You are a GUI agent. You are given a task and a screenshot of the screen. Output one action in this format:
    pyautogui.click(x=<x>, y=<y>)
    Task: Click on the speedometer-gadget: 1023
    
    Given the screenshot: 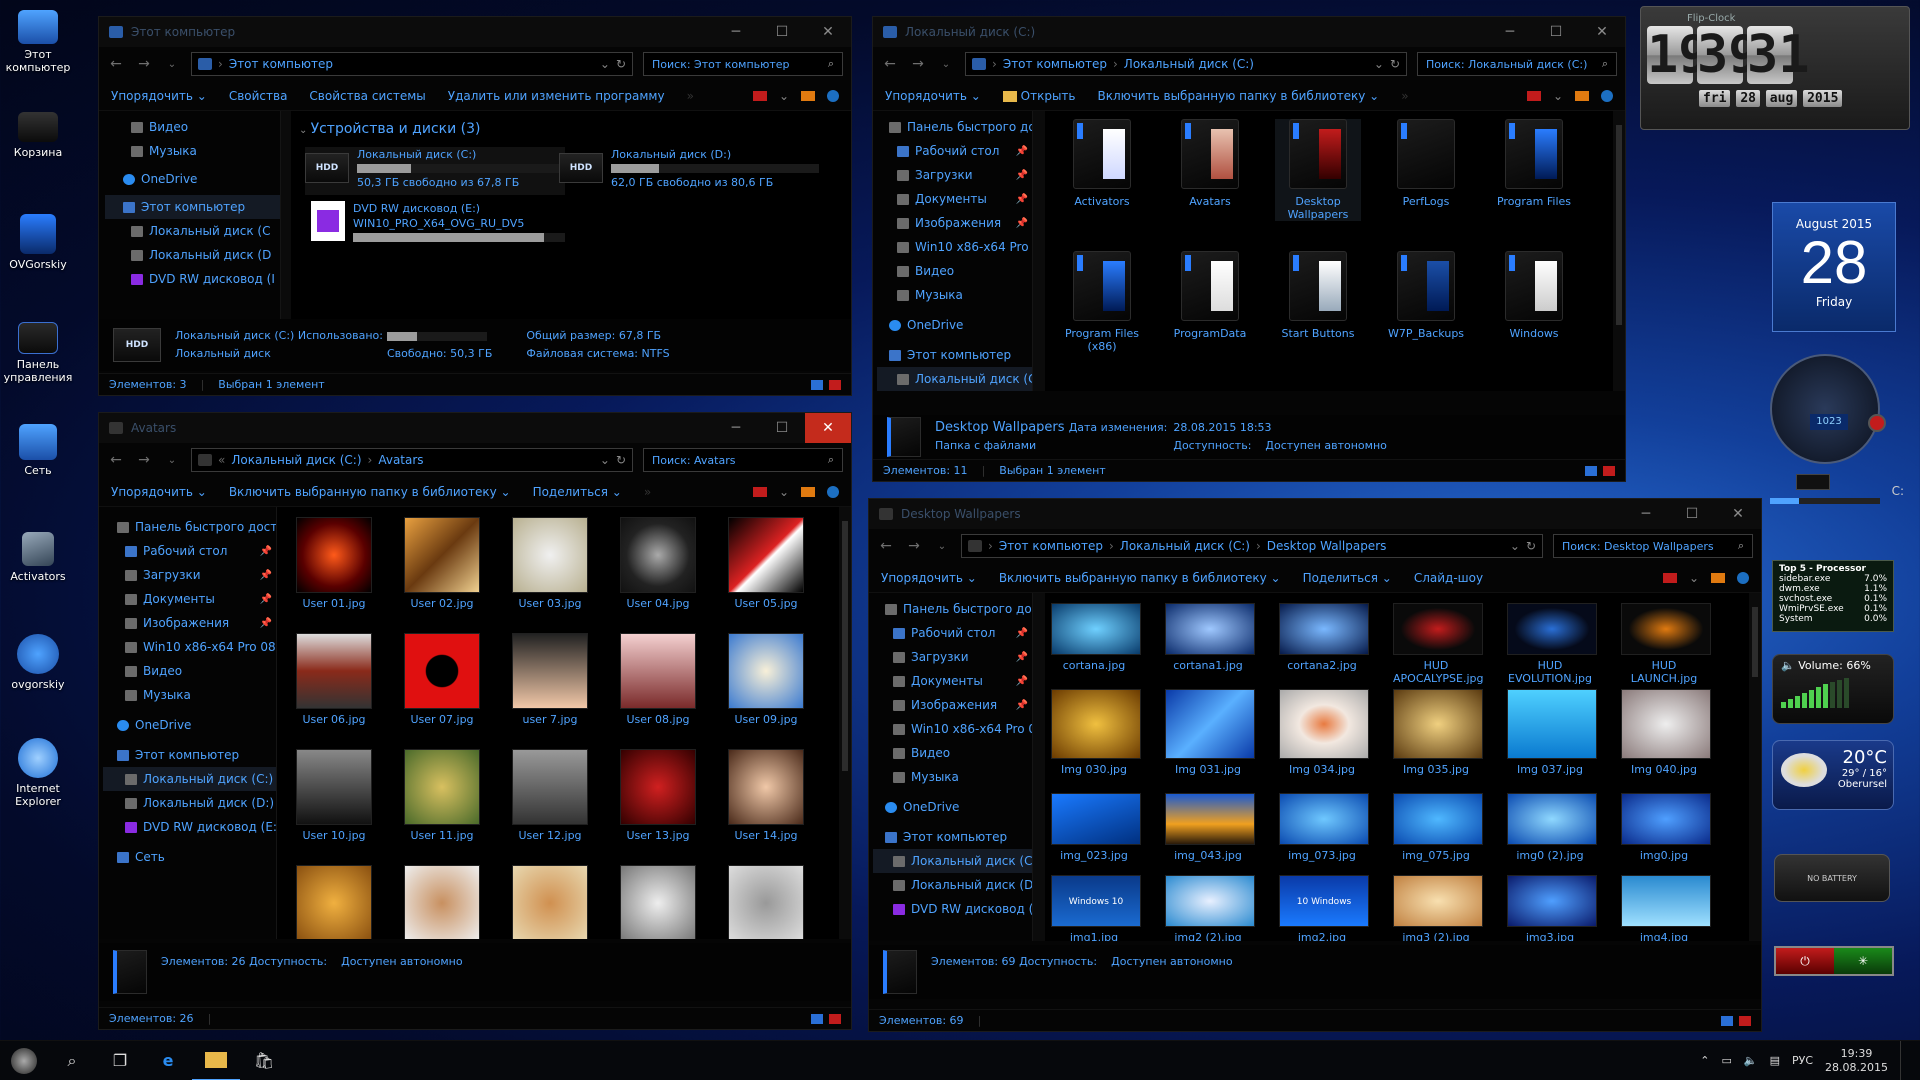 What is the action you would take?
    pyautogui.click(x=1828, y=409)
    